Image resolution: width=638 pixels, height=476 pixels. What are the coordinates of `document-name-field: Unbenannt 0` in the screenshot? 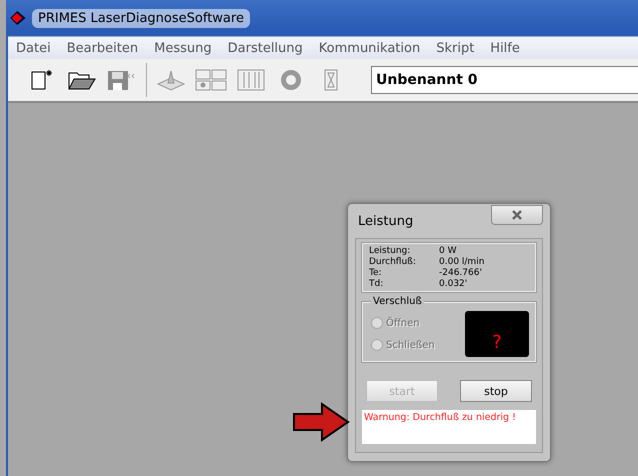 It's located at (504, 80).